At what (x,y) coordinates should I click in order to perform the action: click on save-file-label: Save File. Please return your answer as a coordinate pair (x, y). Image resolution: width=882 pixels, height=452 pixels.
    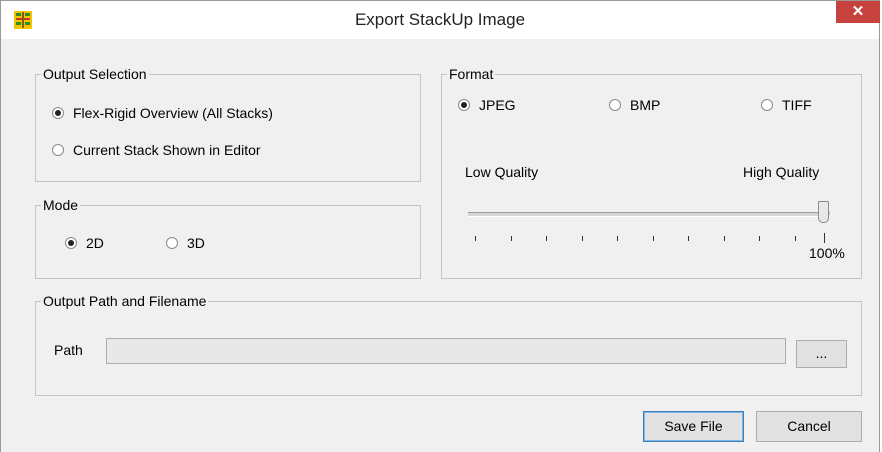
    Looking at the image, I should click on (693, 426).